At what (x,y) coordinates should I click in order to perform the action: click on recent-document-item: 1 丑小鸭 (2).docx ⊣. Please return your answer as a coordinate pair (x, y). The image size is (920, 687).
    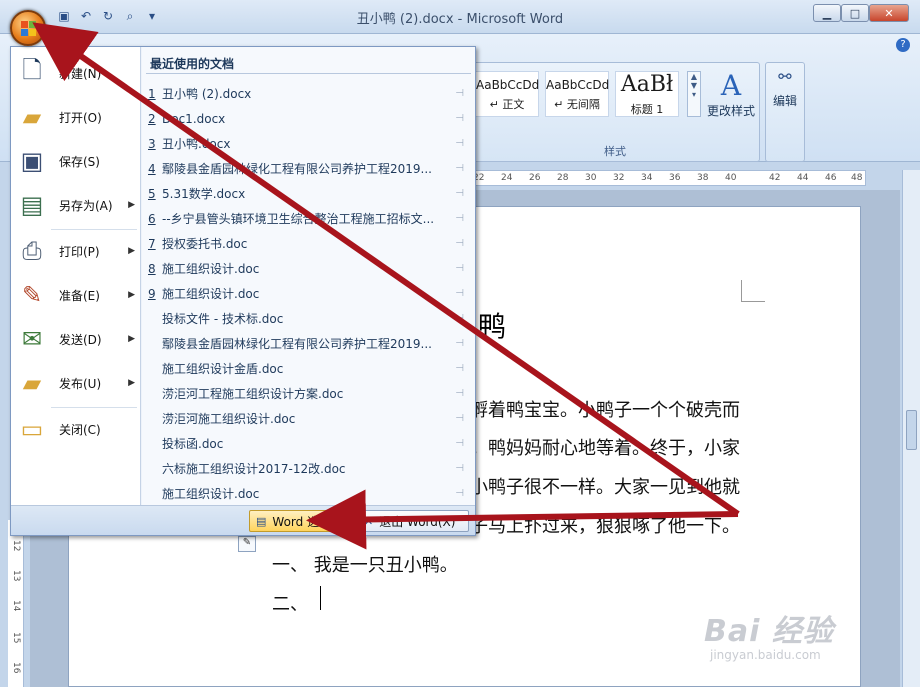
    Looking at the image, I should click on (309, 93).